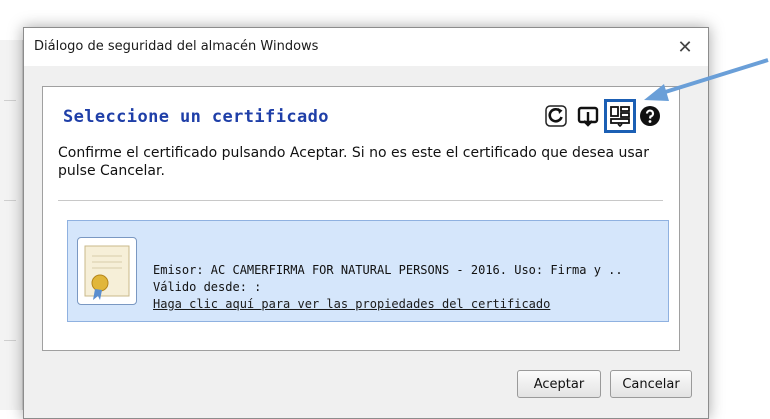 The image size is (770, 419). Describe the element at coordinates (651, 384) in the screenshot. I see `cancel-button: Cancelar` at that location.